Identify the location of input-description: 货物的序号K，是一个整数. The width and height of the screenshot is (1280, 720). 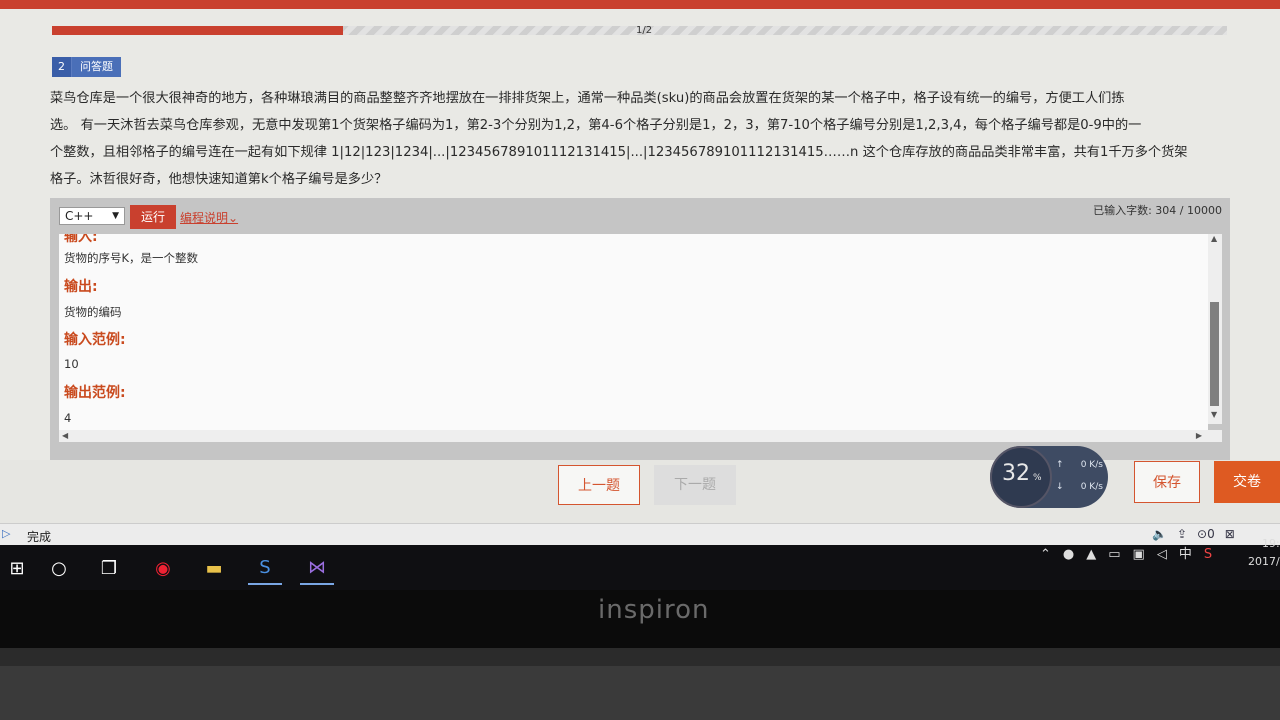
(131, 258).